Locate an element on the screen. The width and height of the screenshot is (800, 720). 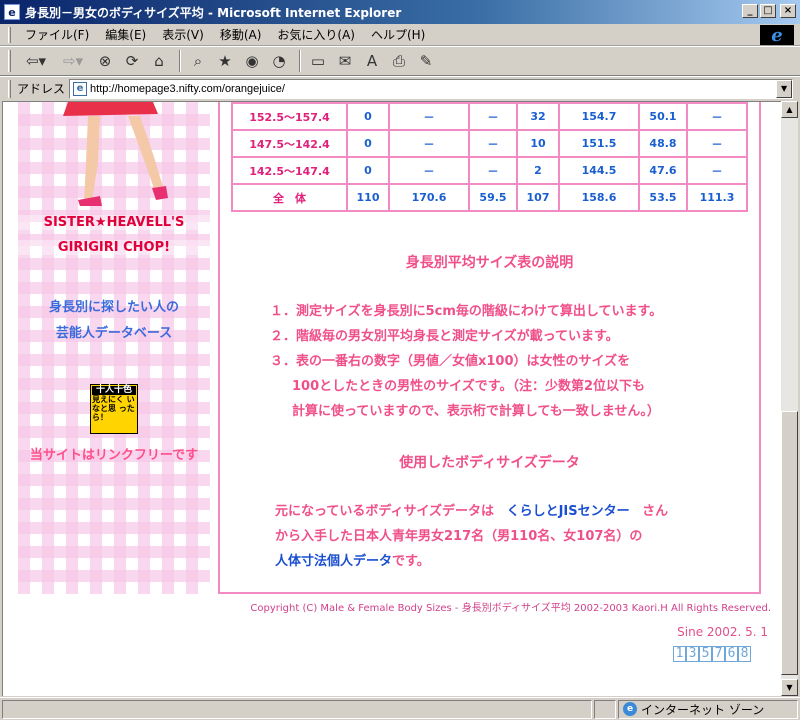
source-heading: 使用したボディサイズデータ is located at coordinates (489, 463).